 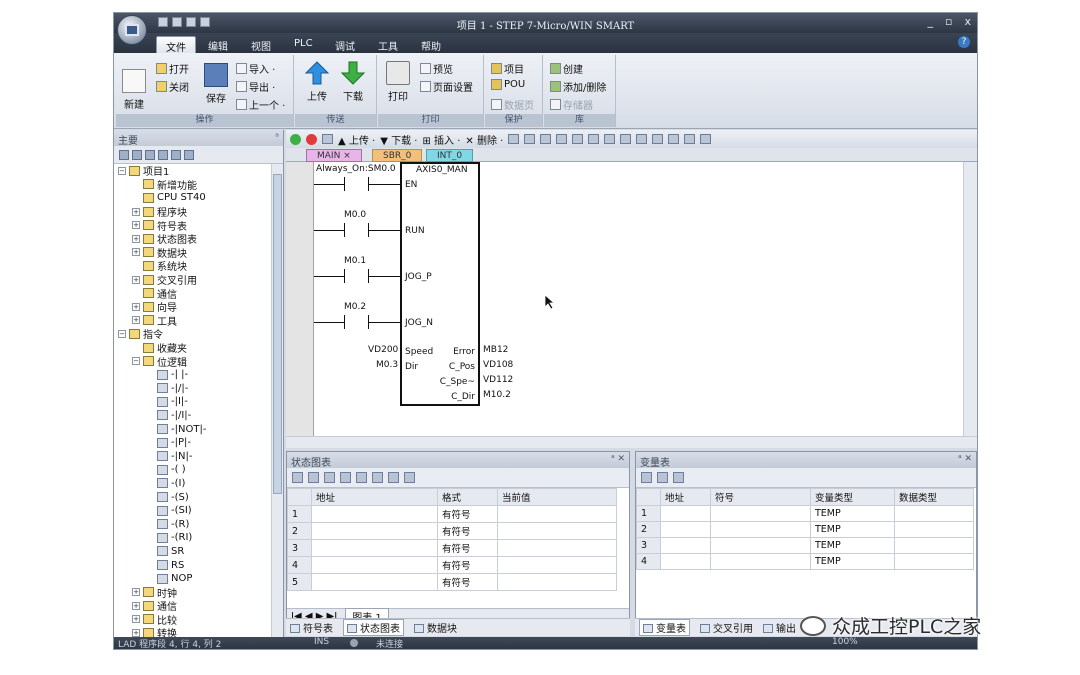 What do you see at coordinates (484, 139) in the screenshot?
I see `delete-dropdown: ✕ 删除 ·` at bounding box center [484, 139].